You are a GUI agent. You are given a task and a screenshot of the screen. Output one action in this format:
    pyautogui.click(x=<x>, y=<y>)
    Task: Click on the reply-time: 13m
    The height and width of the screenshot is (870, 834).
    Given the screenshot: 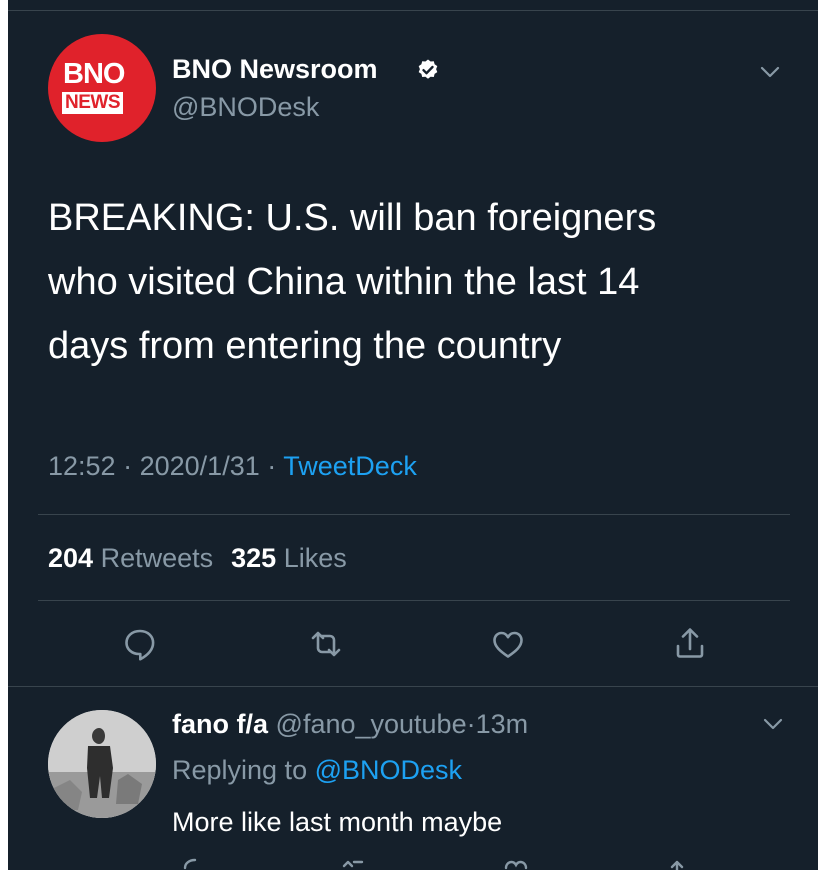 What is the action you would take?
    pyautogui.click(x=502, y=724)
    